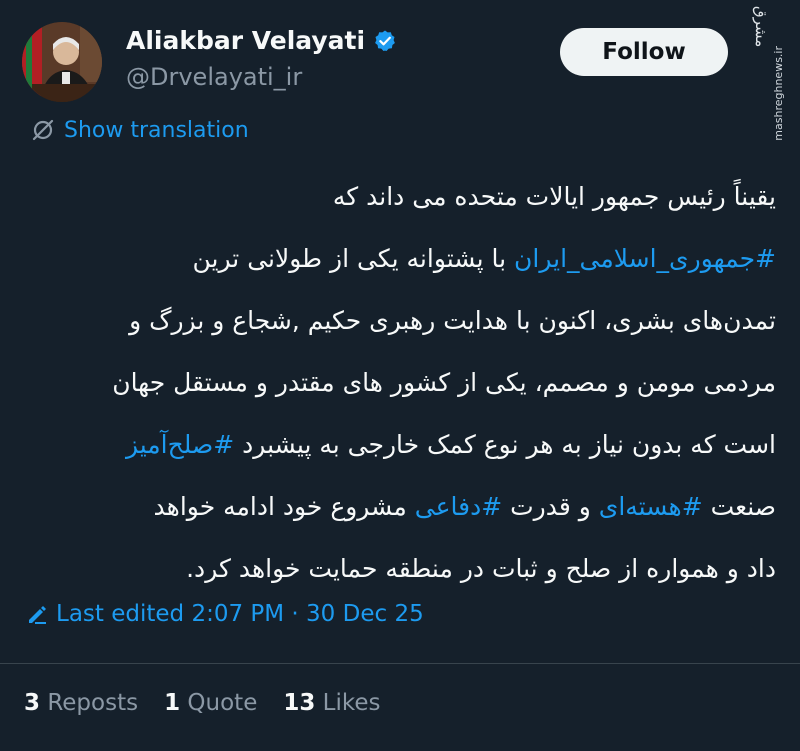 This screenshot has height=751, width=800. Describe the element at coordinates (458, 506) in the screenshot. I see `hashtag-link: #دفاعی` at that location.